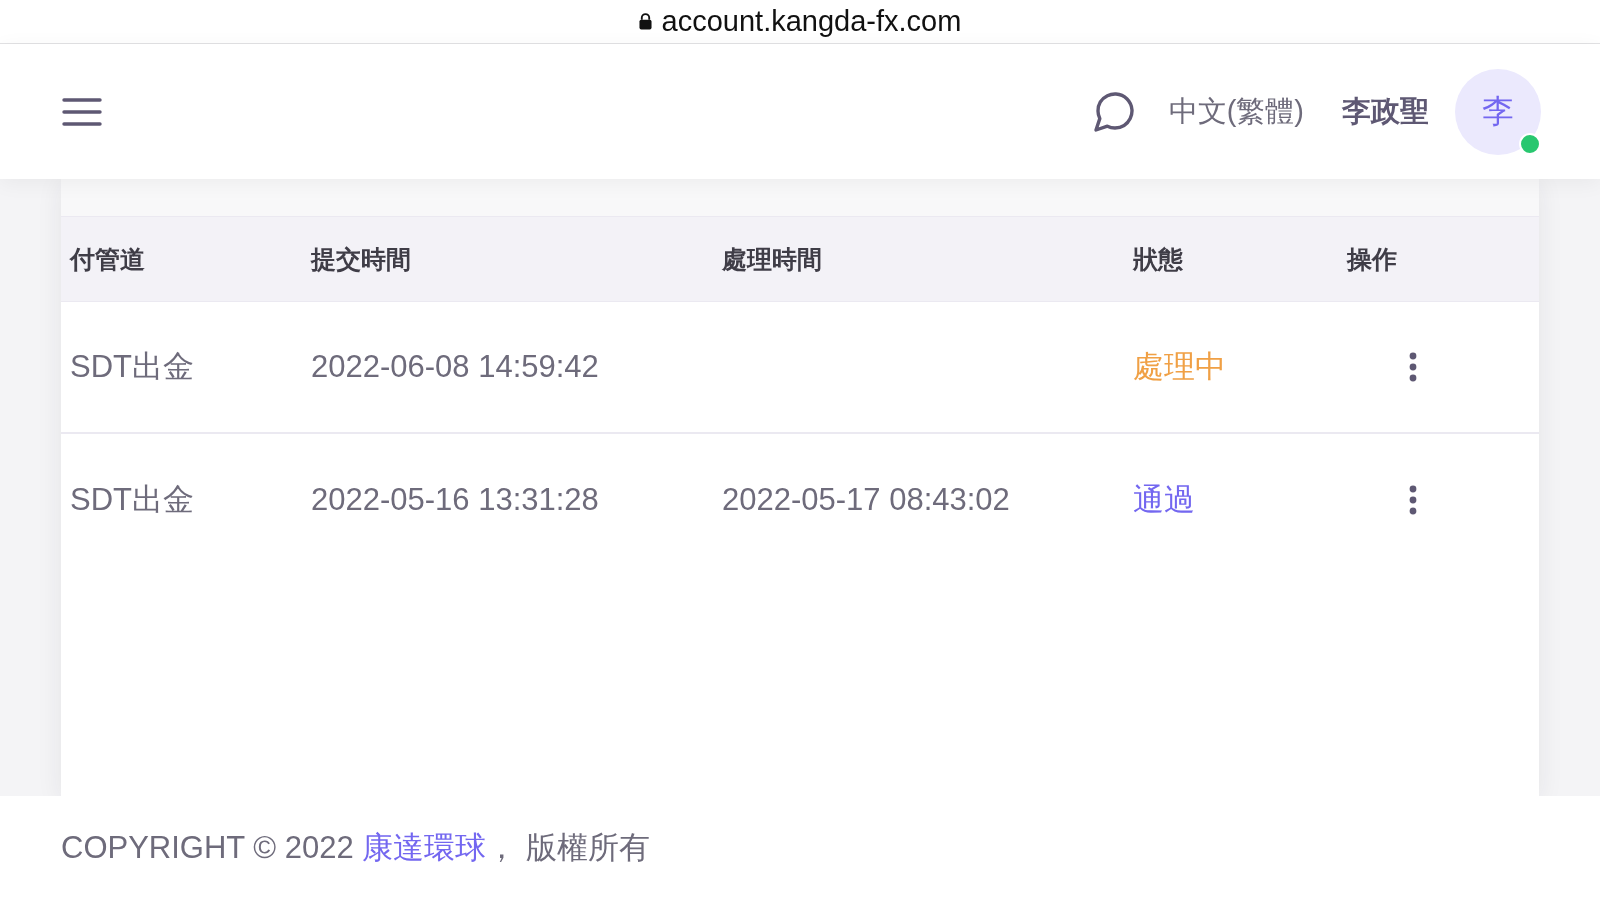 This screenshot has height=899, width=1600. What do you see at coordinates (1385, 111) in the screenshot?
I see `user-name: 李政聖` at bounding box center [1385, 111].